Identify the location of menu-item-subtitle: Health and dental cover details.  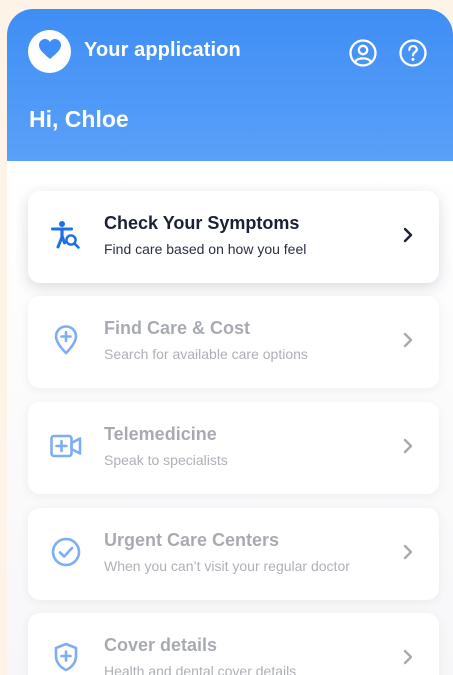
(200, 669).